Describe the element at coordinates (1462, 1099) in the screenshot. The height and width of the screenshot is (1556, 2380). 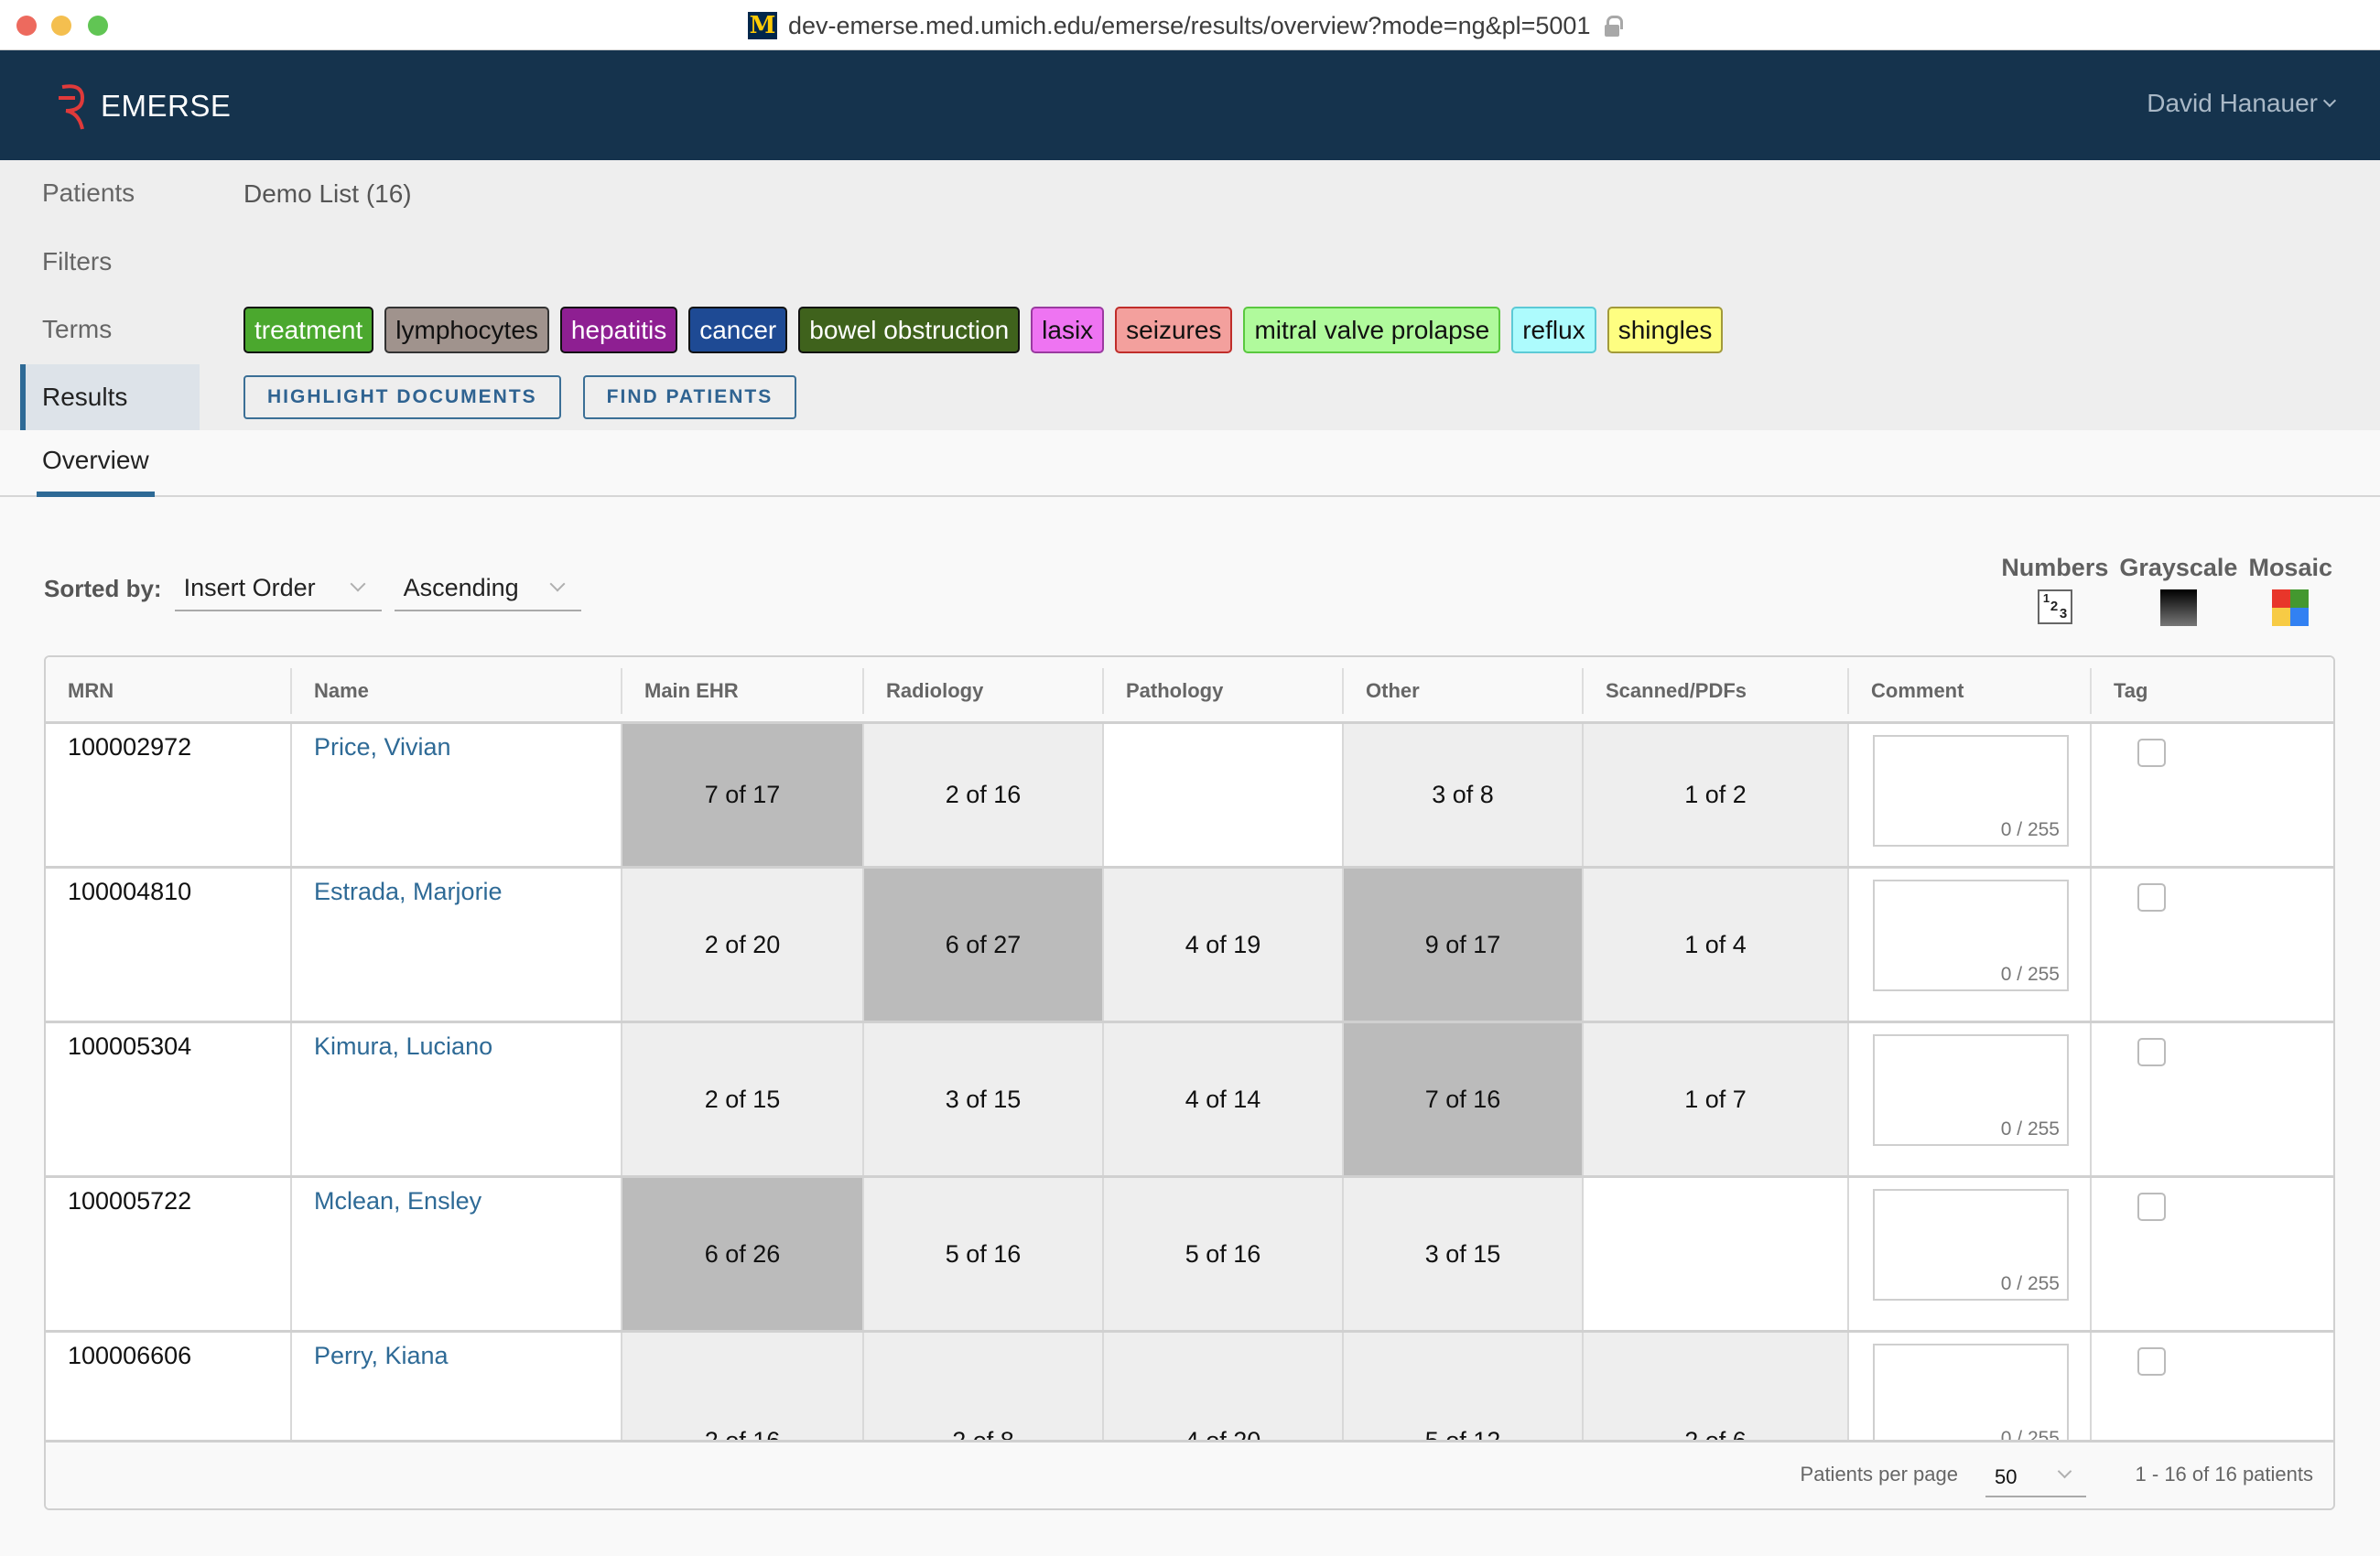
I see `other-count-cell: 7 of 16` at that location.